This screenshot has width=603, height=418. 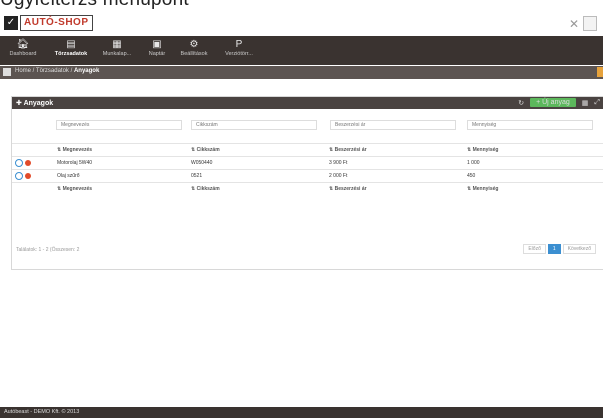 What do you see at coordinates (533, 188) in the screenshot?
I see `col-footer-mennyiseg: ⇅ Mennyiség` at bounding box center [533, 188].